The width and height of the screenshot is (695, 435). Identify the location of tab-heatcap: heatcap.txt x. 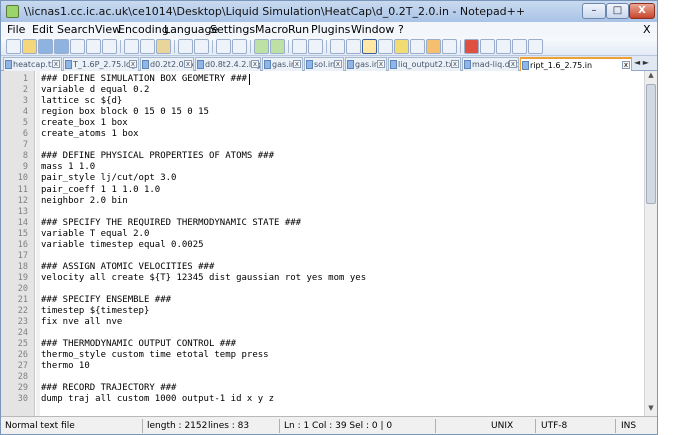
(32, 64).